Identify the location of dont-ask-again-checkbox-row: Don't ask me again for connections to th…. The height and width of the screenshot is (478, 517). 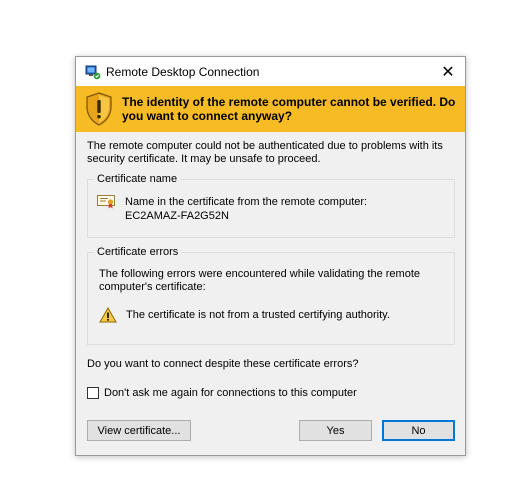
(222, 393).